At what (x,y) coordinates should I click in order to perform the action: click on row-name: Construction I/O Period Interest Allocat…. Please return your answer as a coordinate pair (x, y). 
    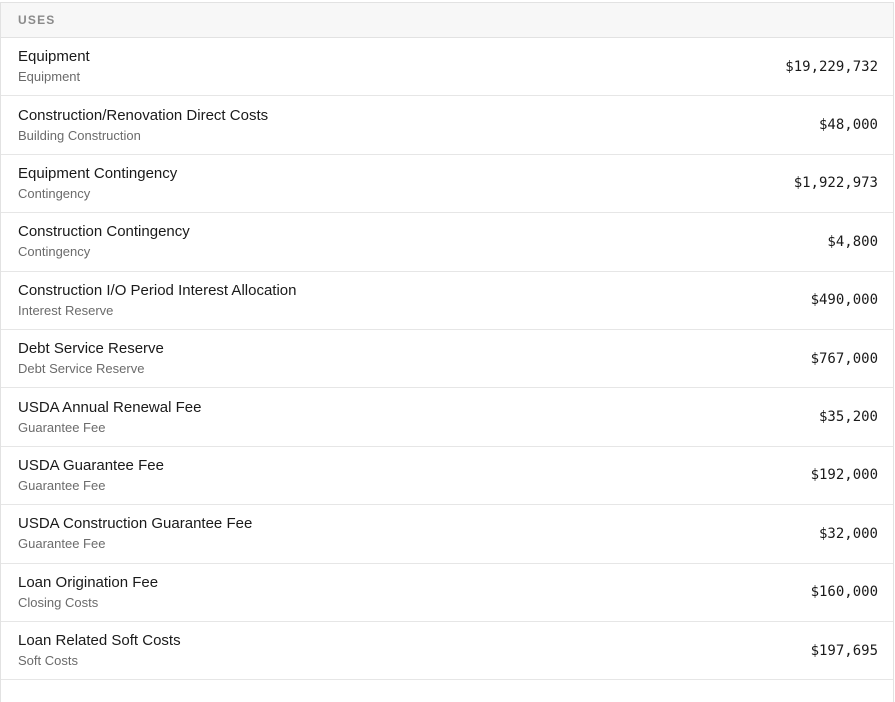
    Looking at the image, I should click on (157, 290).